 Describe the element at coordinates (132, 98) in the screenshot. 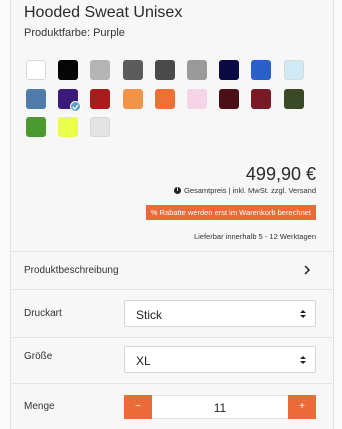

I see `color-swatch-orange` at that location.